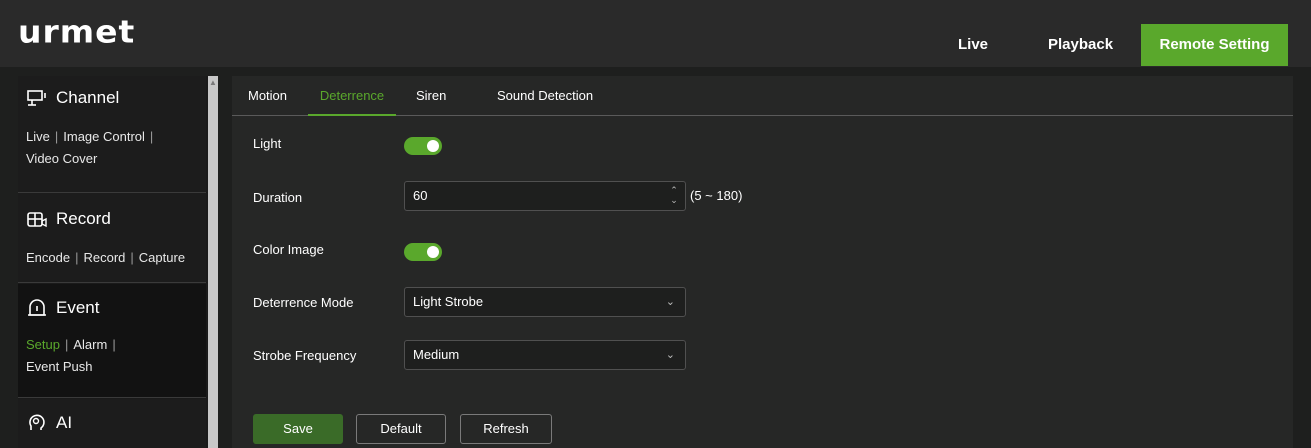 This screenshot has height=448, width=1311. What do you see at coordinates (506, 429) in the screenshot?
I see `refresh-button: Refresh` at bounding box center [506, 429].